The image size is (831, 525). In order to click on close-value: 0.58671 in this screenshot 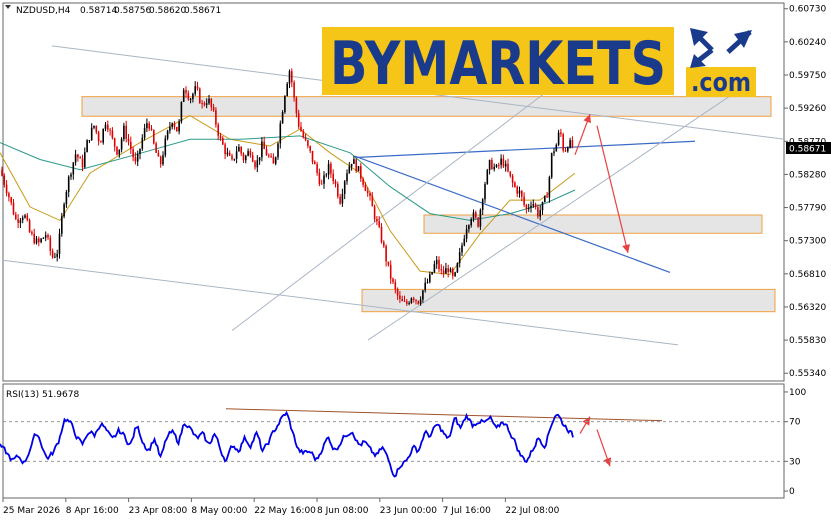, I will do `click(202, 11)`.